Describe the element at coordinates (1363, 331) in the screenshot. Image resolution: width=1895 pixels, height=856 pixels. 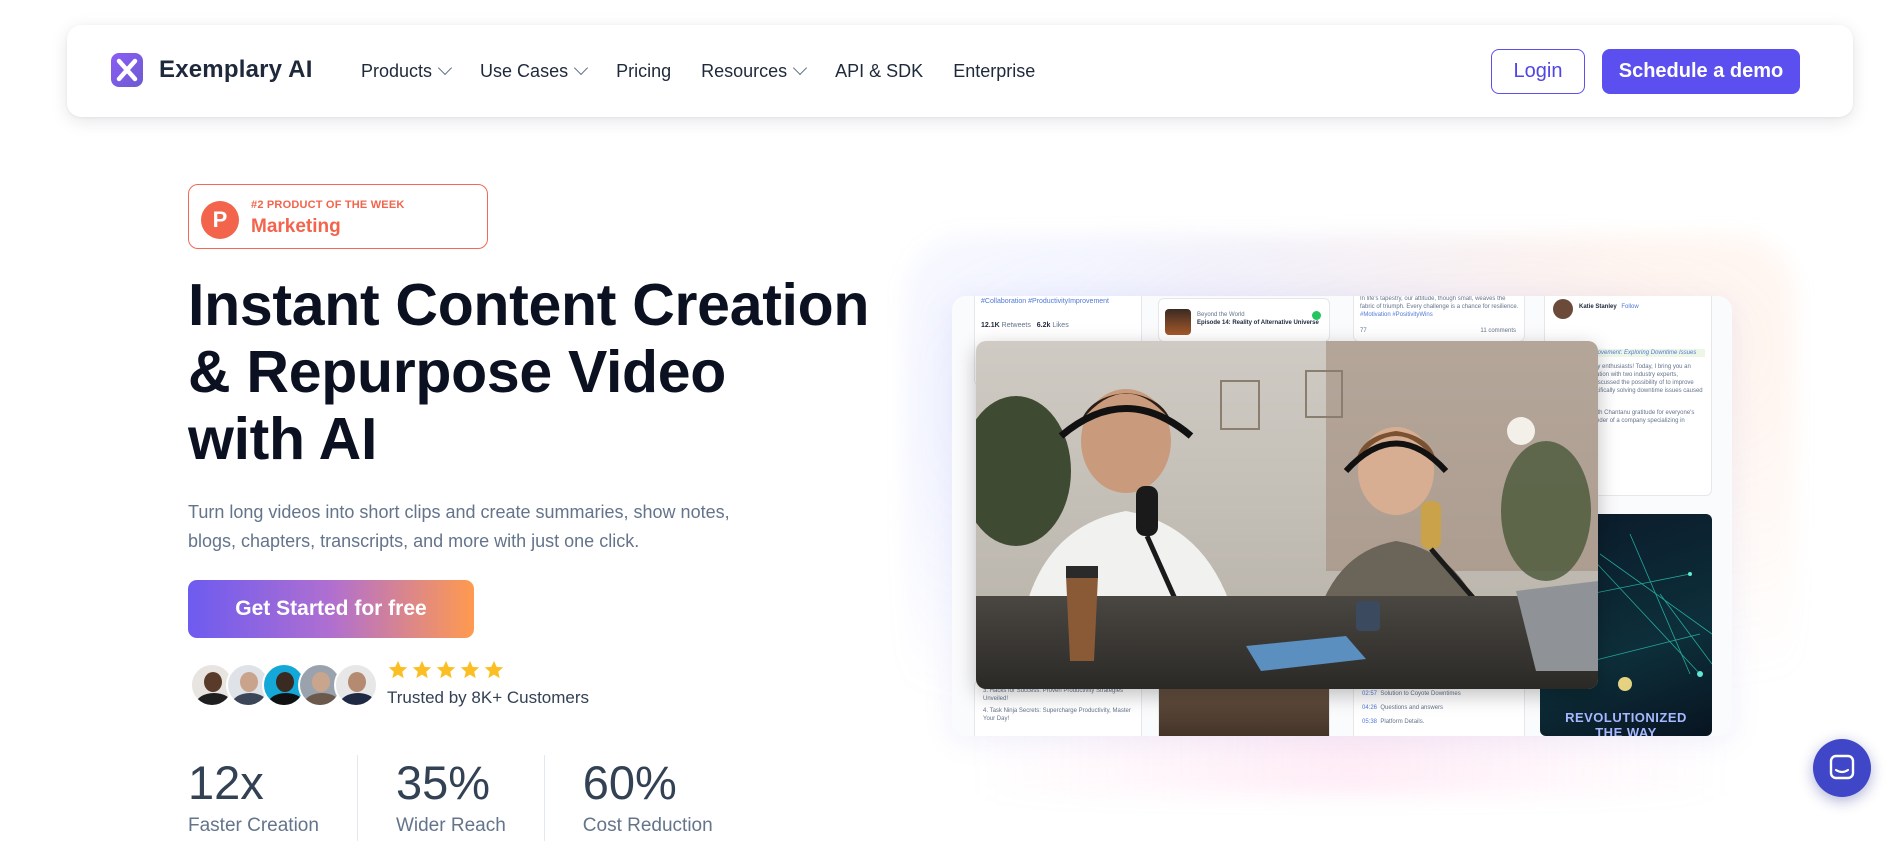
I see `reaction-count: 77` at that location.